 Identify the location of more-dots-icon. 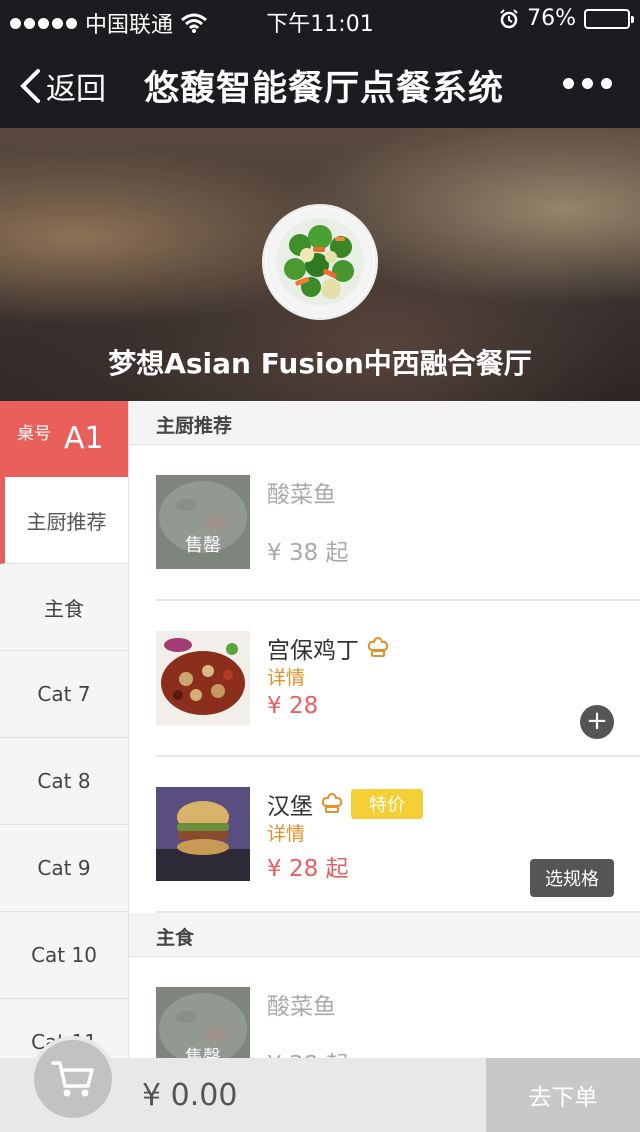
(587, 83).